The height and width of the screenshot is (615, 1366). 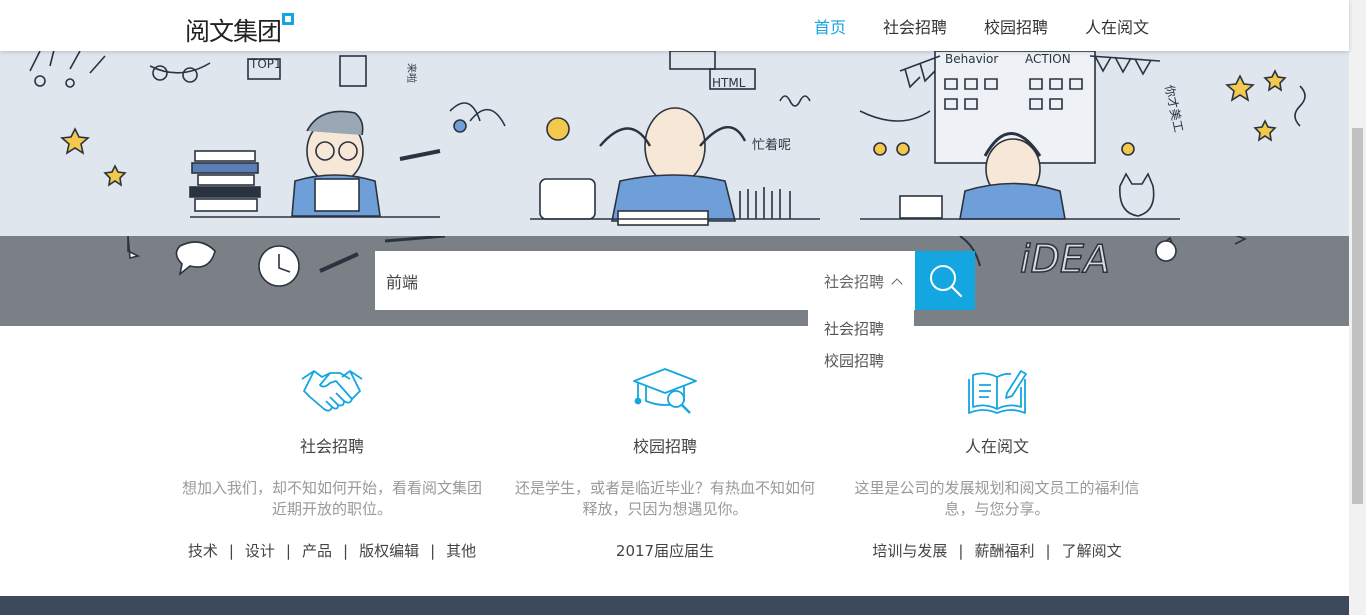 I want to click on dropdown-option-campus: 校园招聘, so click(x=854, y=360).